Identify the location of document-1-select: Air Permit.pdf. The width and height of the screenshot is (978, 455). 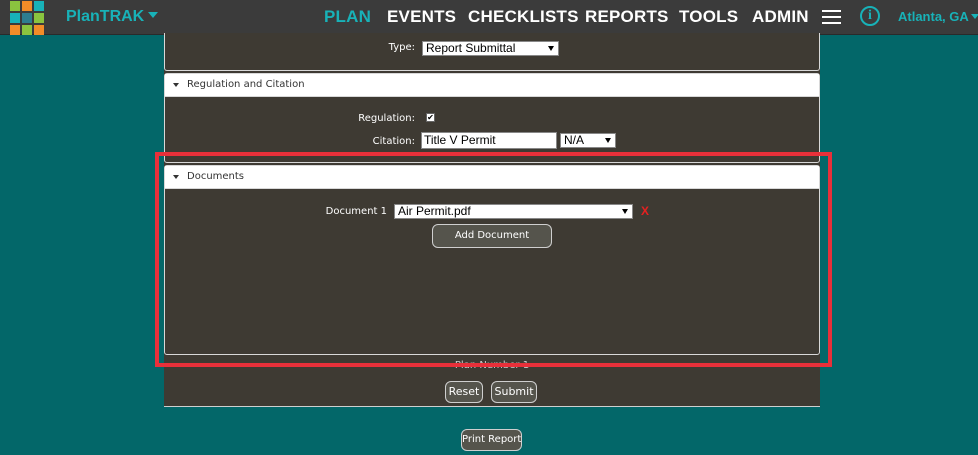
(513, 211).